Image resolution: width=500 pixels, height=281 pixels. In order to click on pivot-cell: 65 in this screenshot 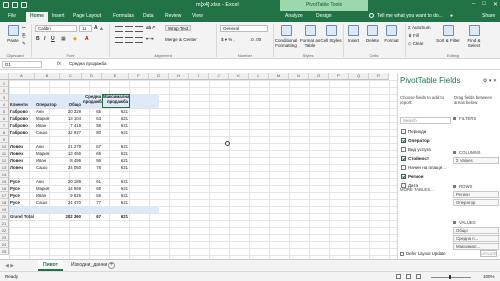, I will do `click(92, 111)`.